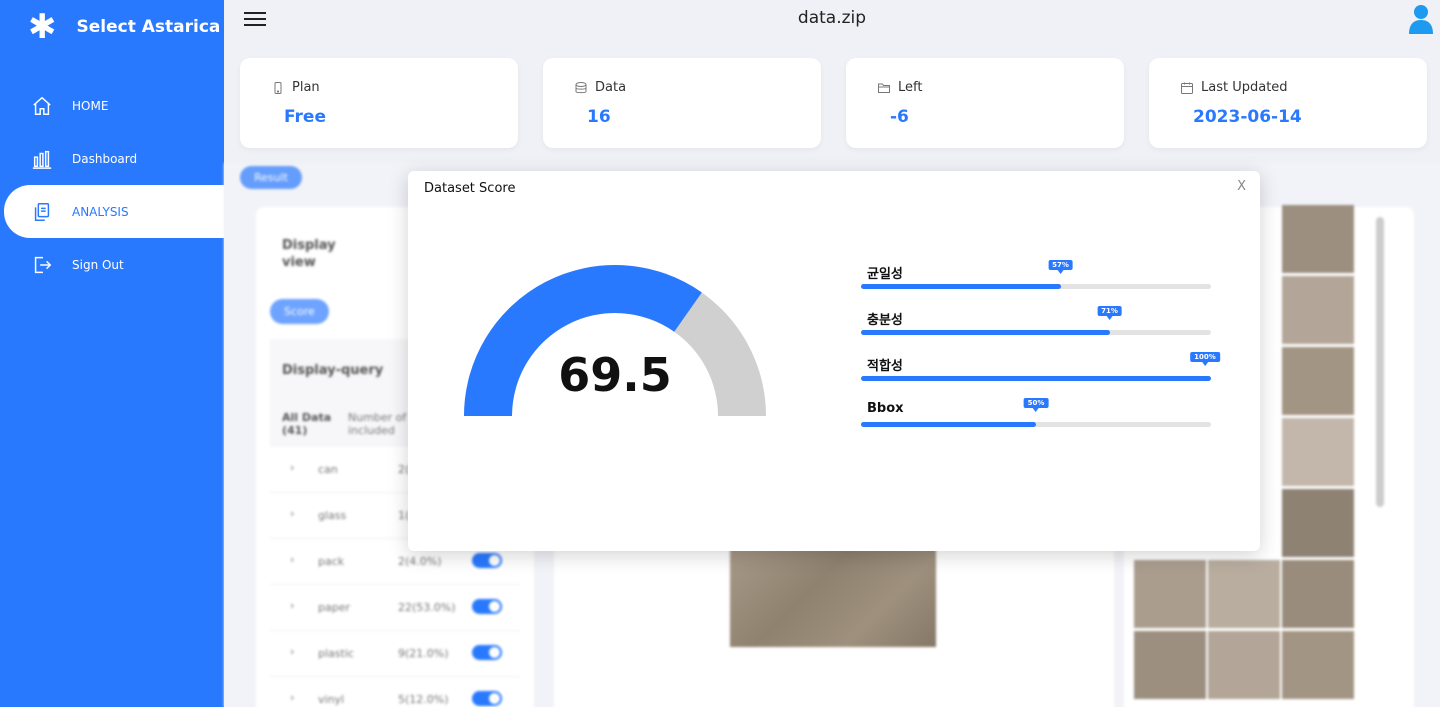 This screenshot has width=1440, height=707. Describe the element at coordinates (336, 653) in the screenshot. I see `row-name: plastic` at that location.